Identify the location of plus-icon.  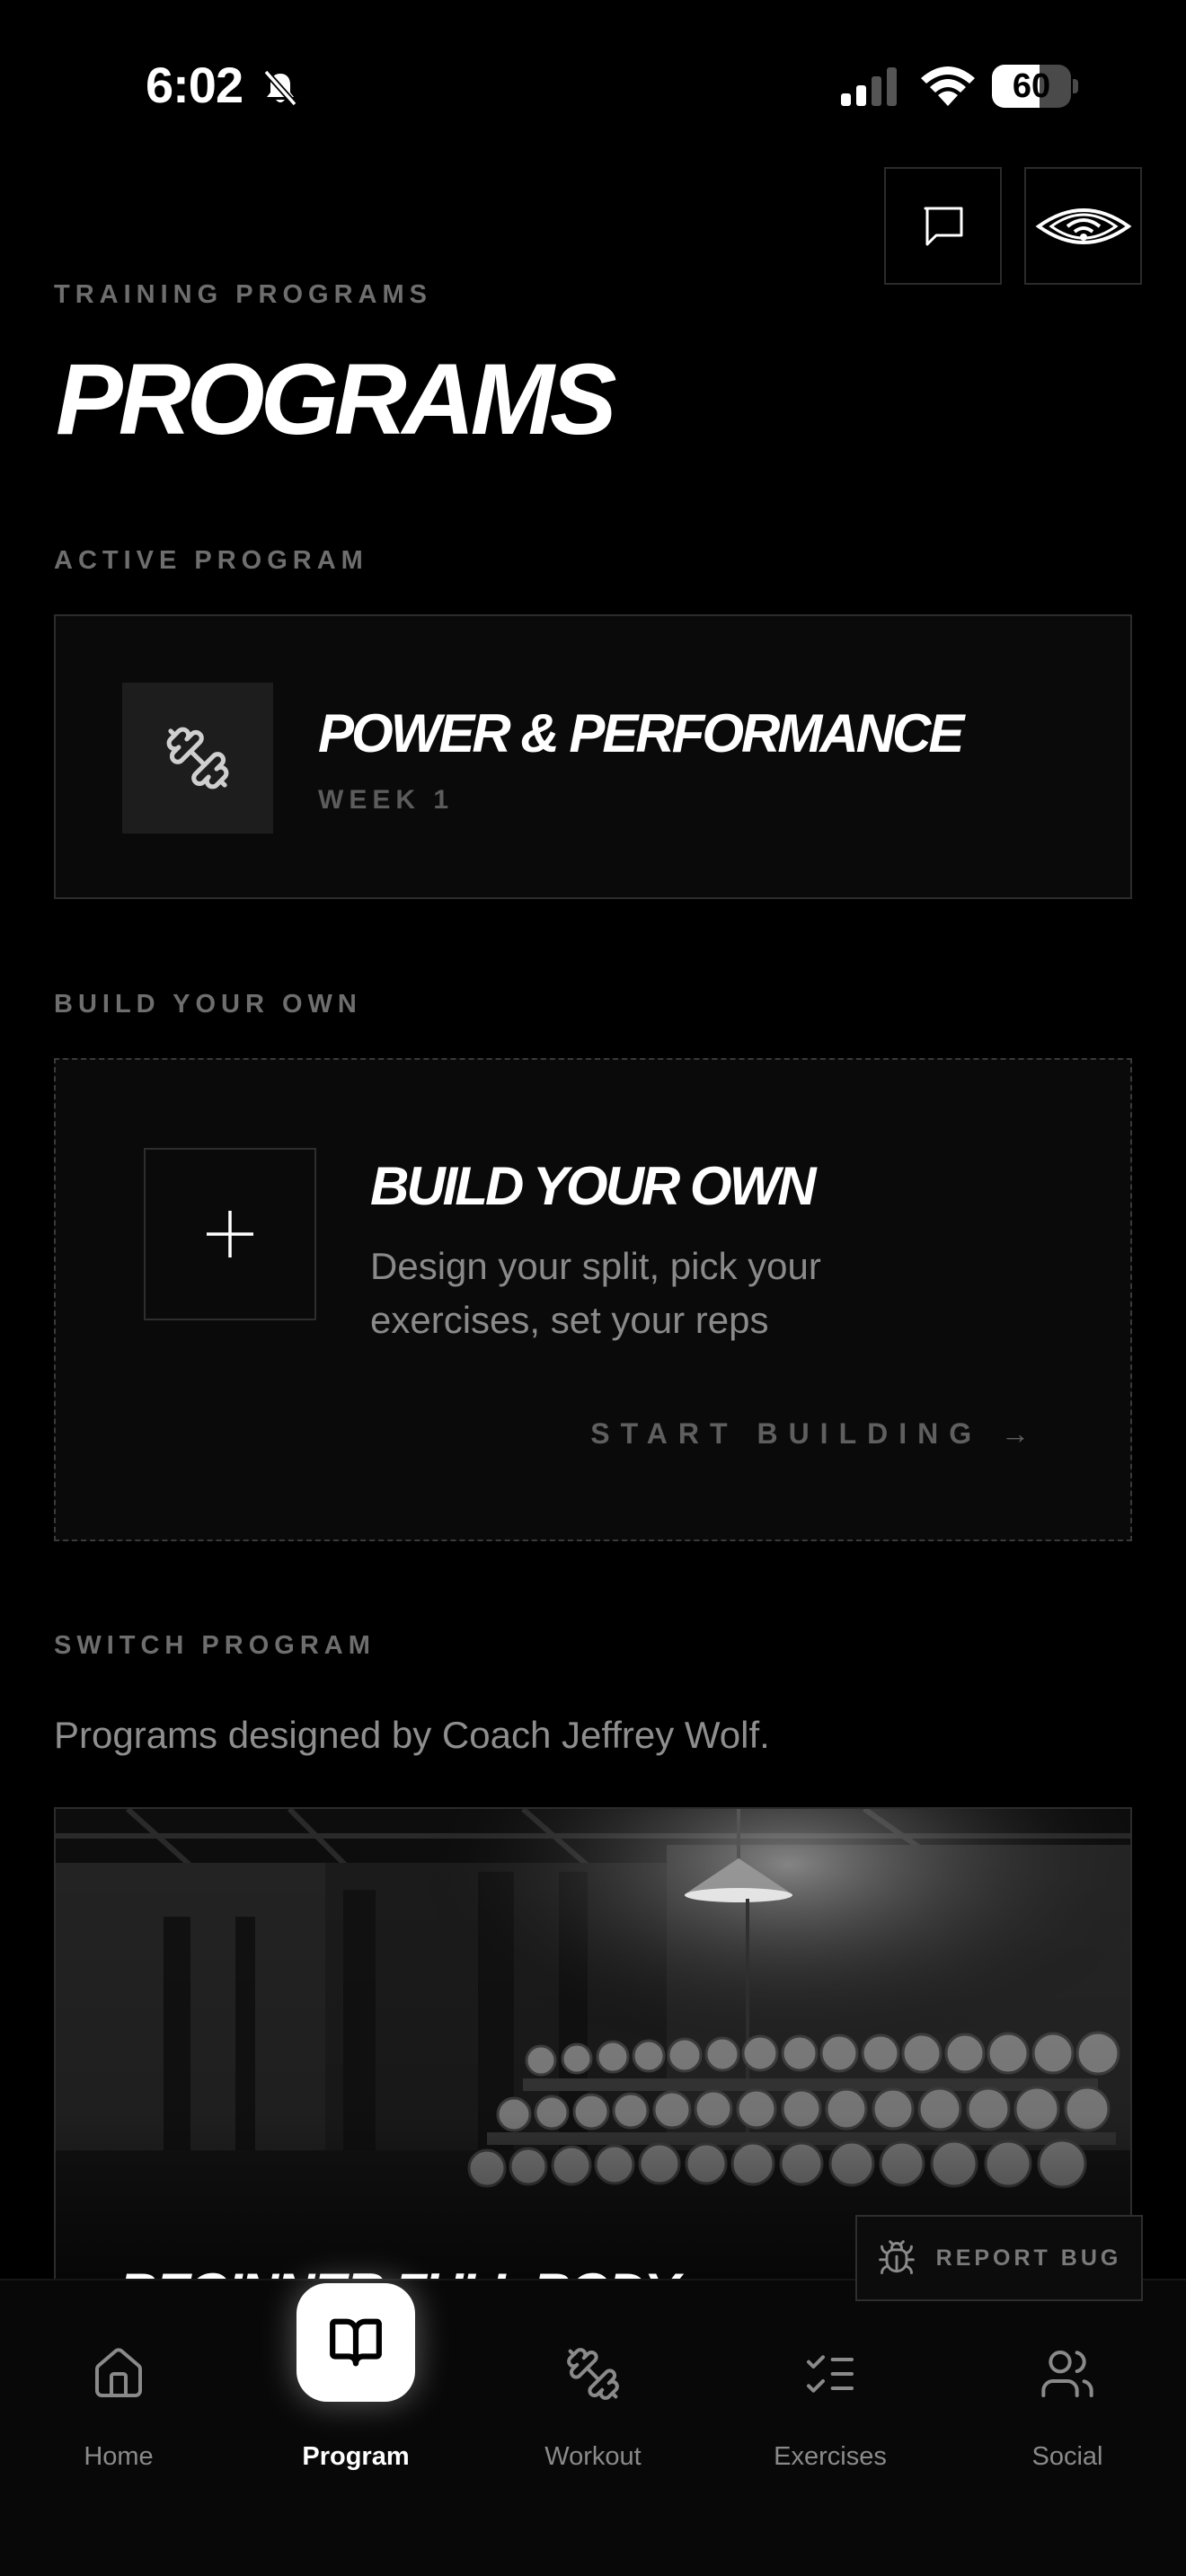
(230, 1234).